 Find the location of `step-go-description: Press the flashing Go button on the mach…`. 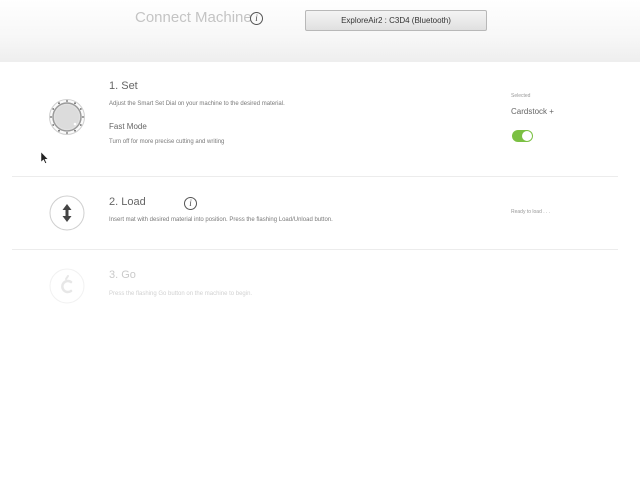

step-go-description: Press the flashing Go button on the mach… is located at coordinates (181, 294).